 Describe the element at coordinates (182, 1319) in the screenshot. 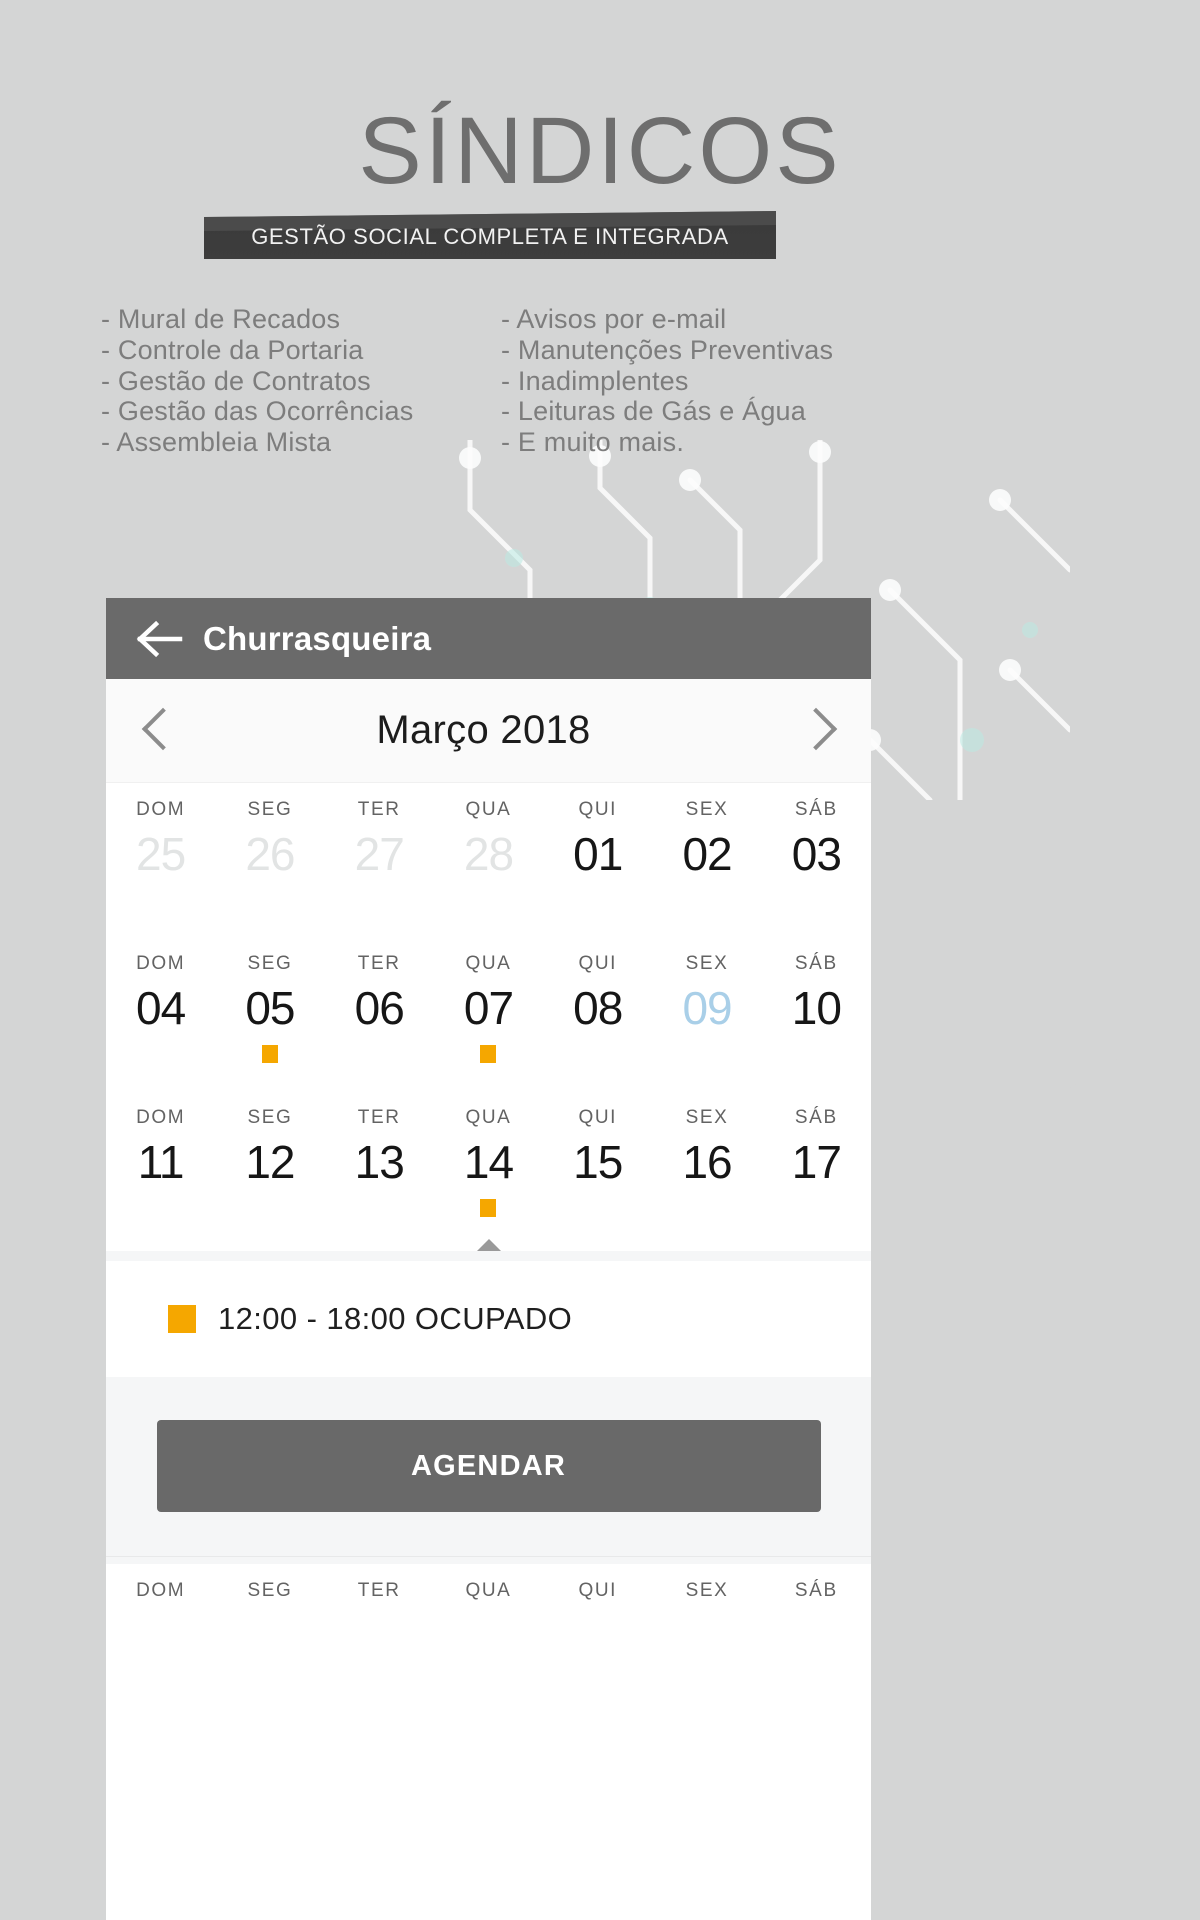

I see `legend-swatch-occupied` at that location.